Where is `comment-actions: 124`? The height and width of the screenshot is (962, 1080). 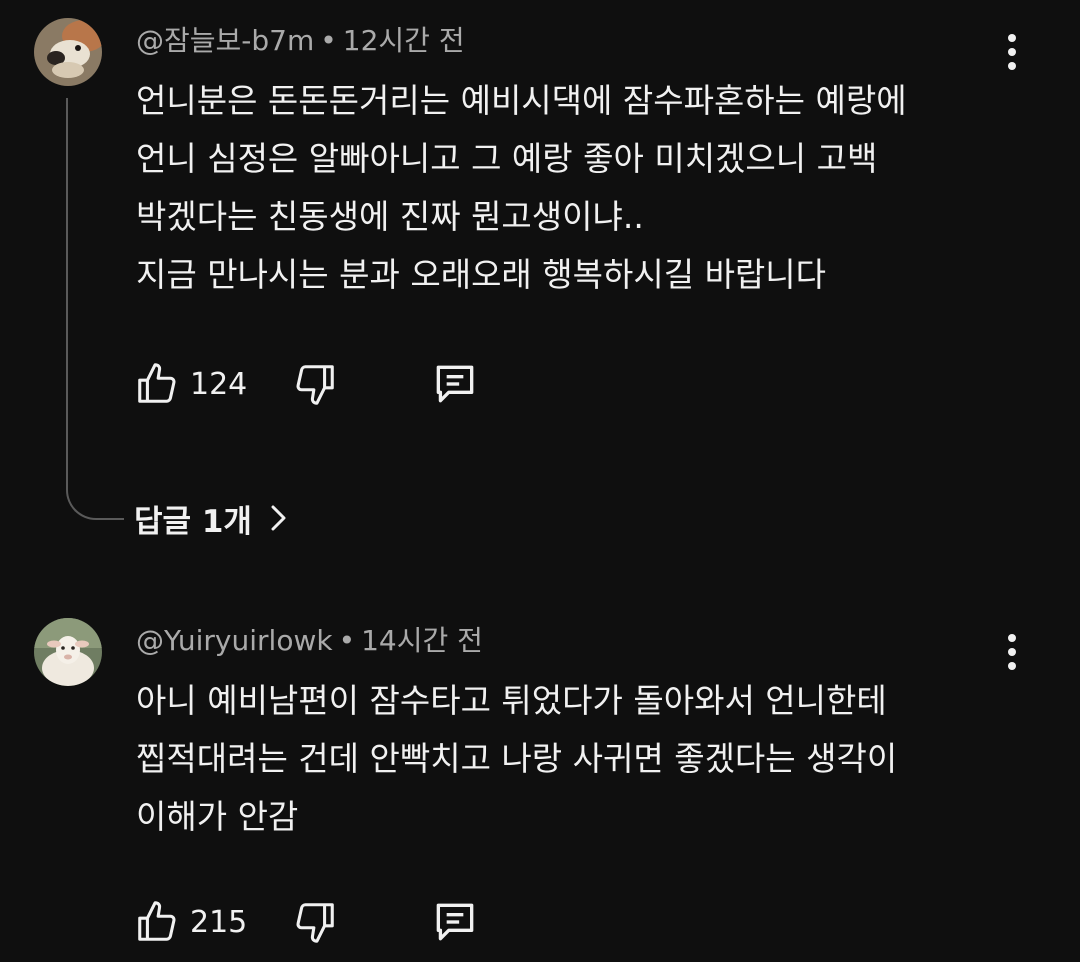
comment-actions: 124 is located at coordinates (334, 384).